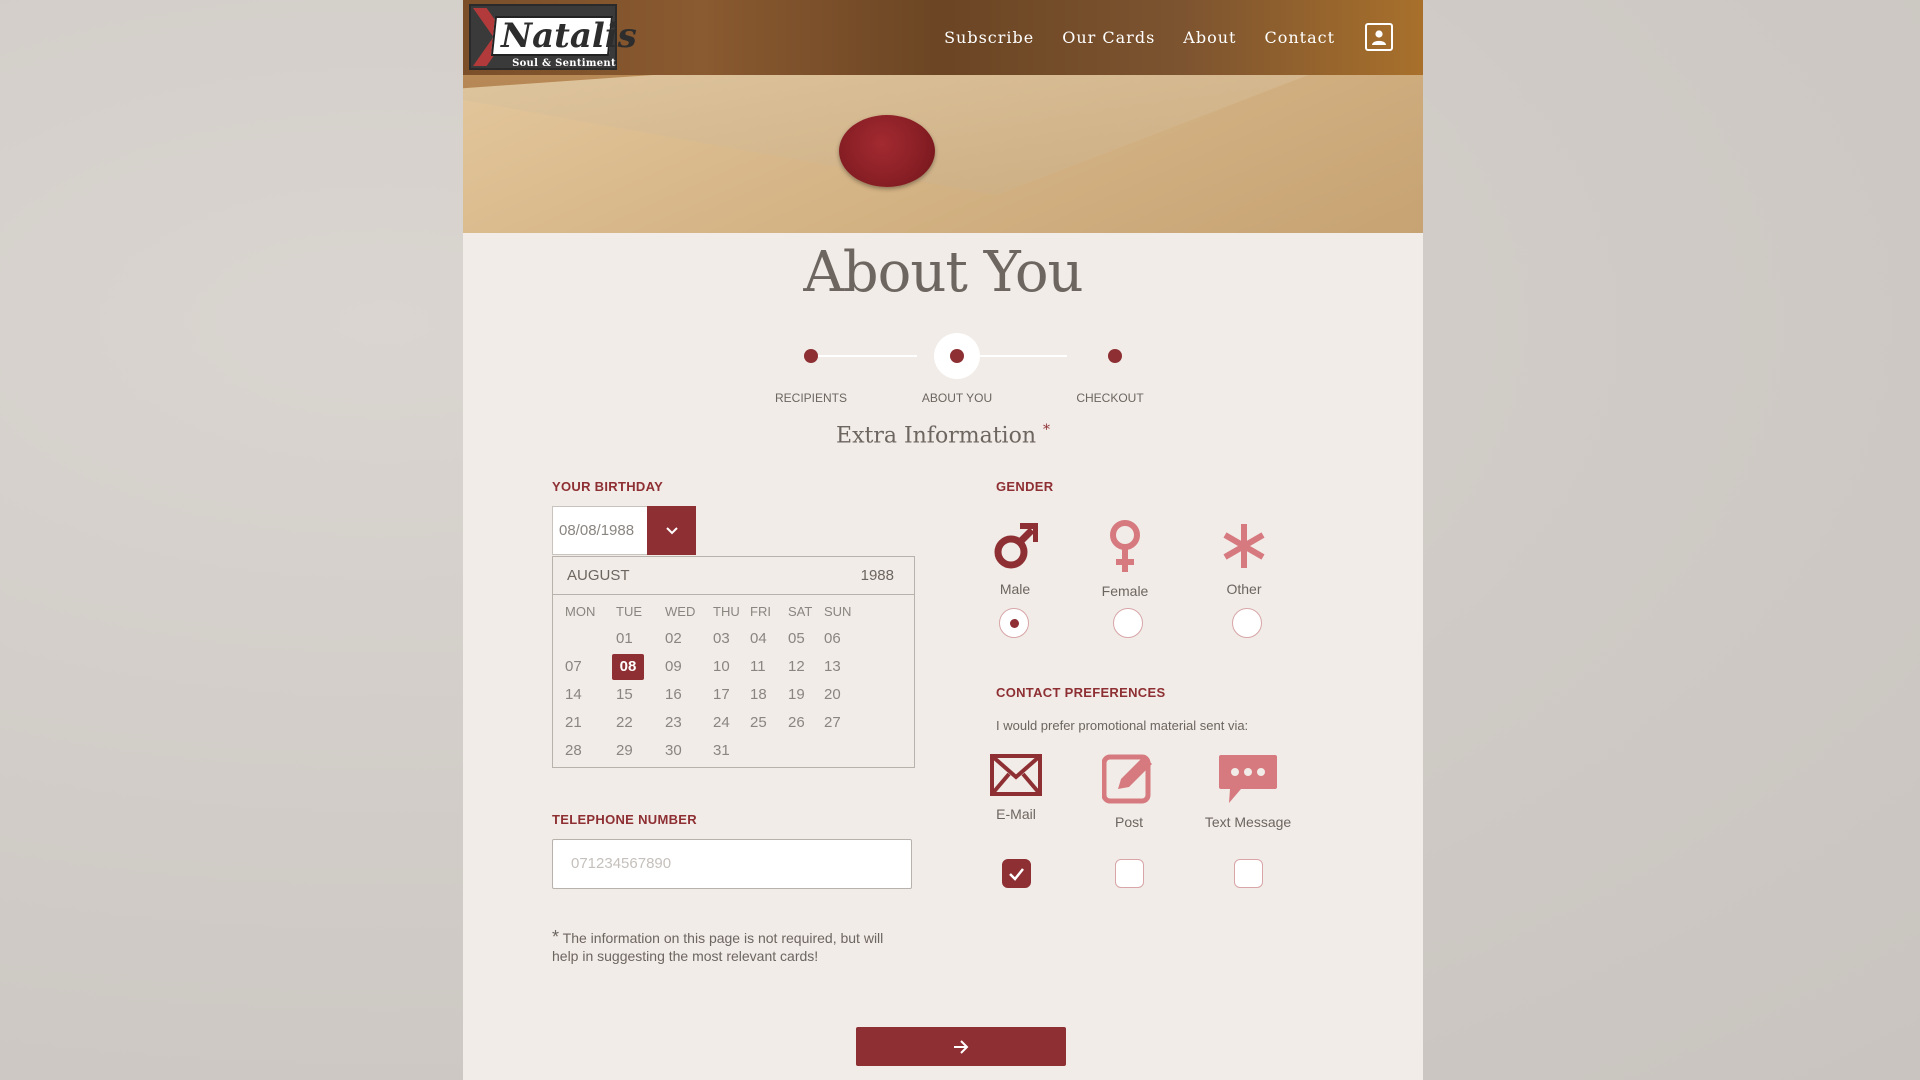  Describe the element at coordinates (564, 63) in the screenshot. I see `logo-subtitle: Soul & Sentiment` at that location.